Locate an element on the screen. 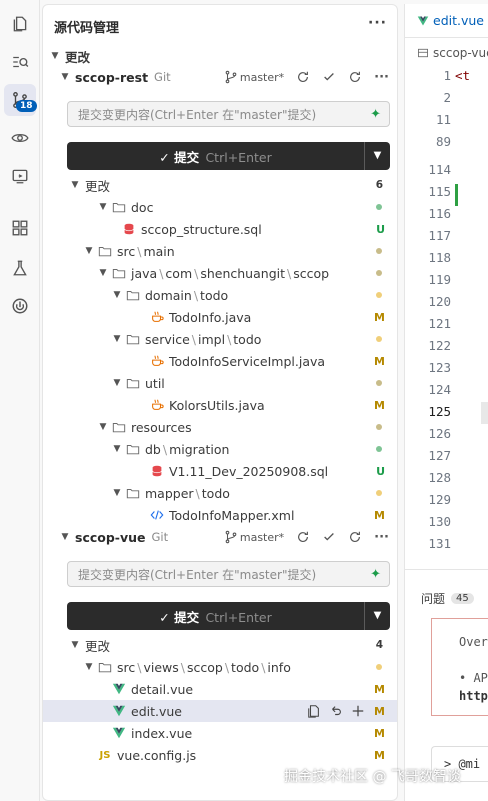 The width and height of the screenshot is (488, 801). repo-header-sccop-rest: ▼ sccop-rest Git master* ··· is located at coordinates (220, 77).